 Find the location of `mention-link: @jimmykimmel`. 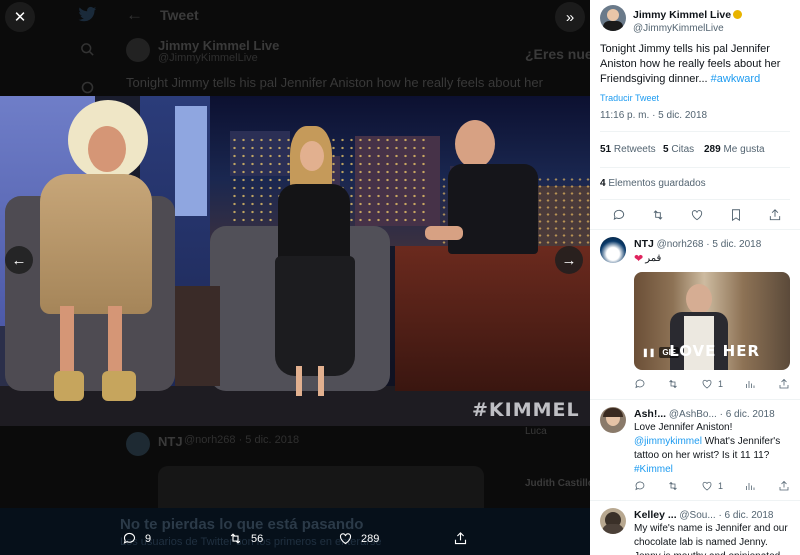

mention-link: @jimmykimmel is located at coordinates (668, 441).